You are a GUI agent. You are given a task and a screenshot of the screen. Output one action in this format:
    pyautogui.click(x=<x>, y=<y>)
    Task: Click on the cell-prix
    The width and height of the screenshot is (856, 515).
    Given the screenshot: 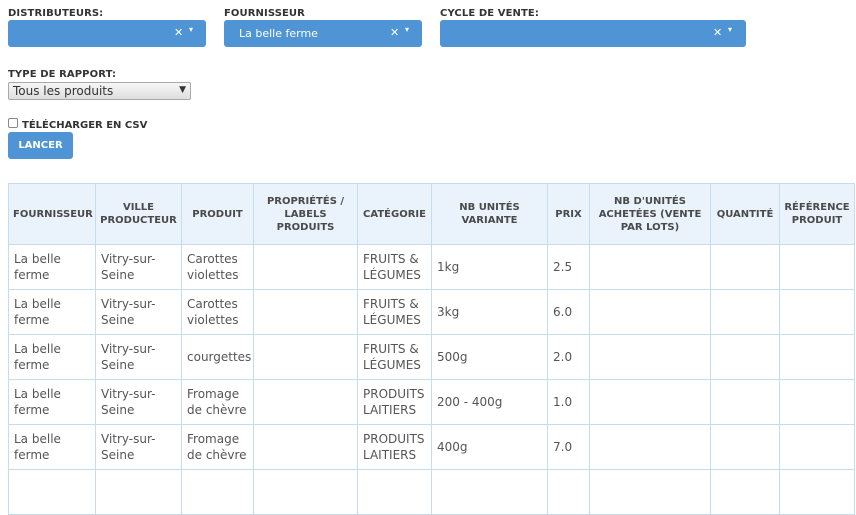 What is the action you would take?
    pyautogui.click(x=568, y=492)
    